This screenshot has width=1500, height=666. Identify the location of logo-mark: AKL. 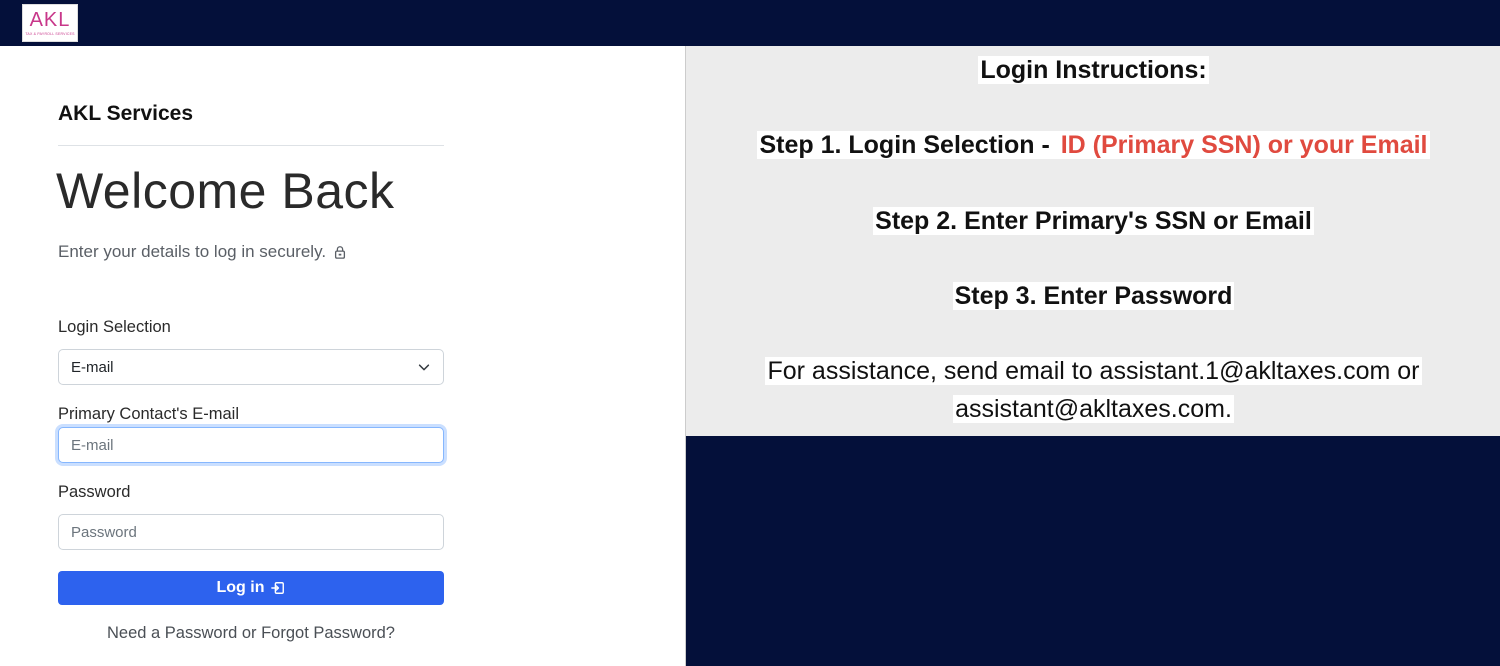
(50, 20).